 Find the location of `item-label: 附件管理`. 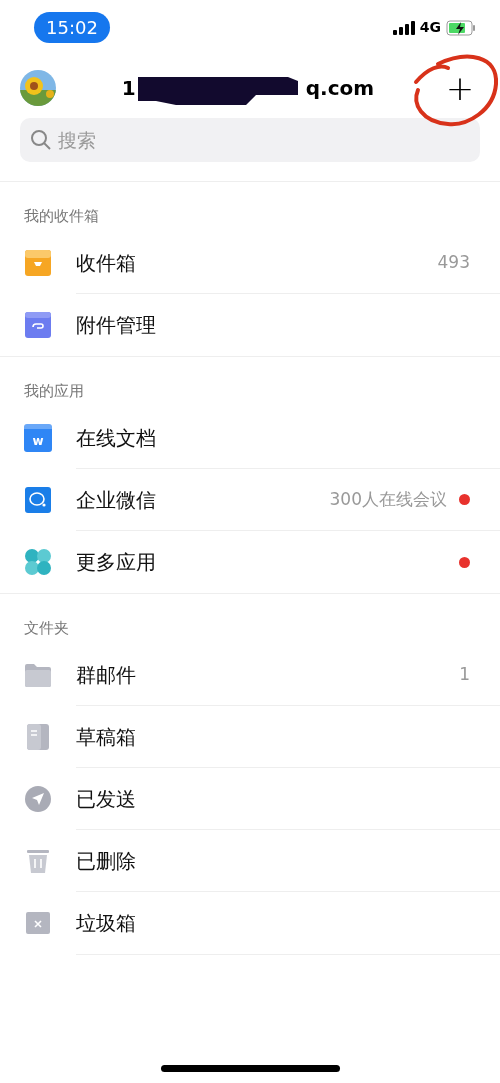

item-label: 附件管理 is located at coordinates (116, 325).